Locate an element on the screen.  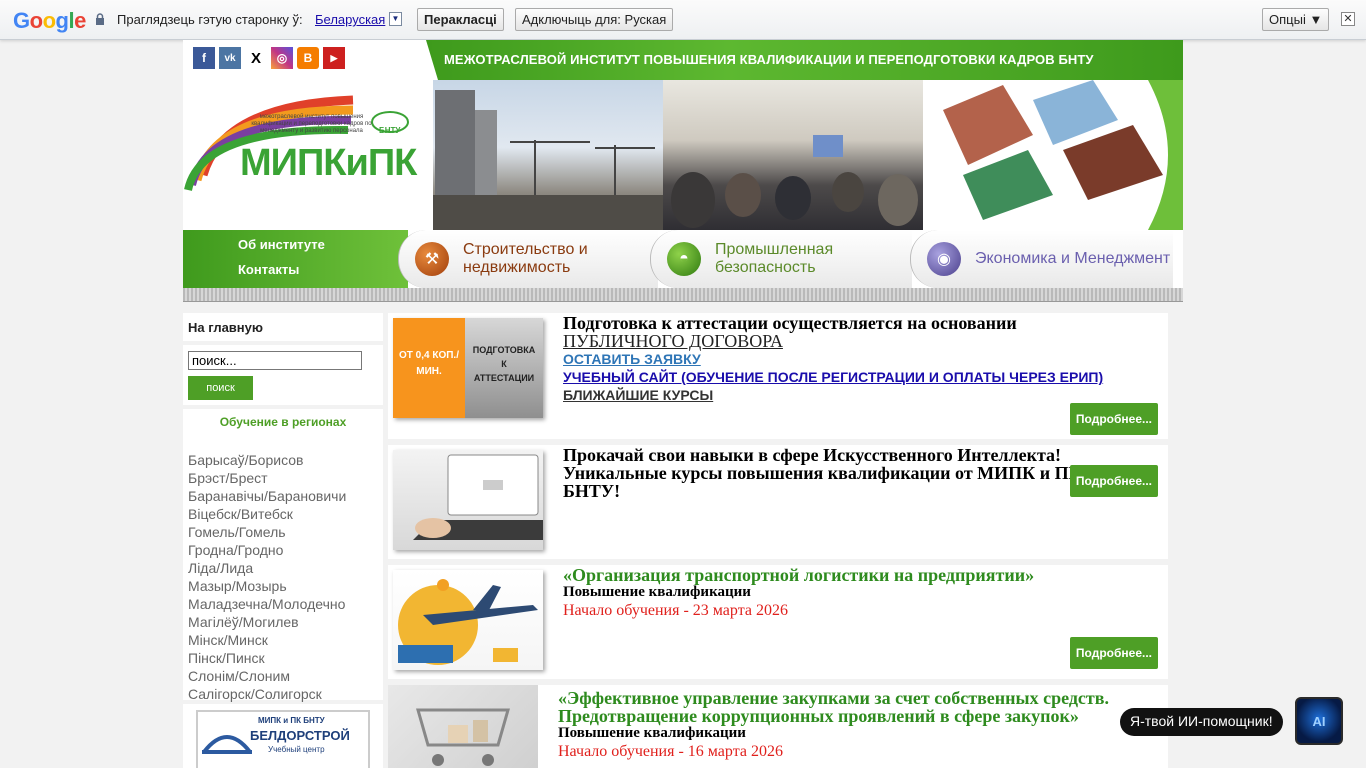
search-box: поиск is located at coordinates (283, 375).